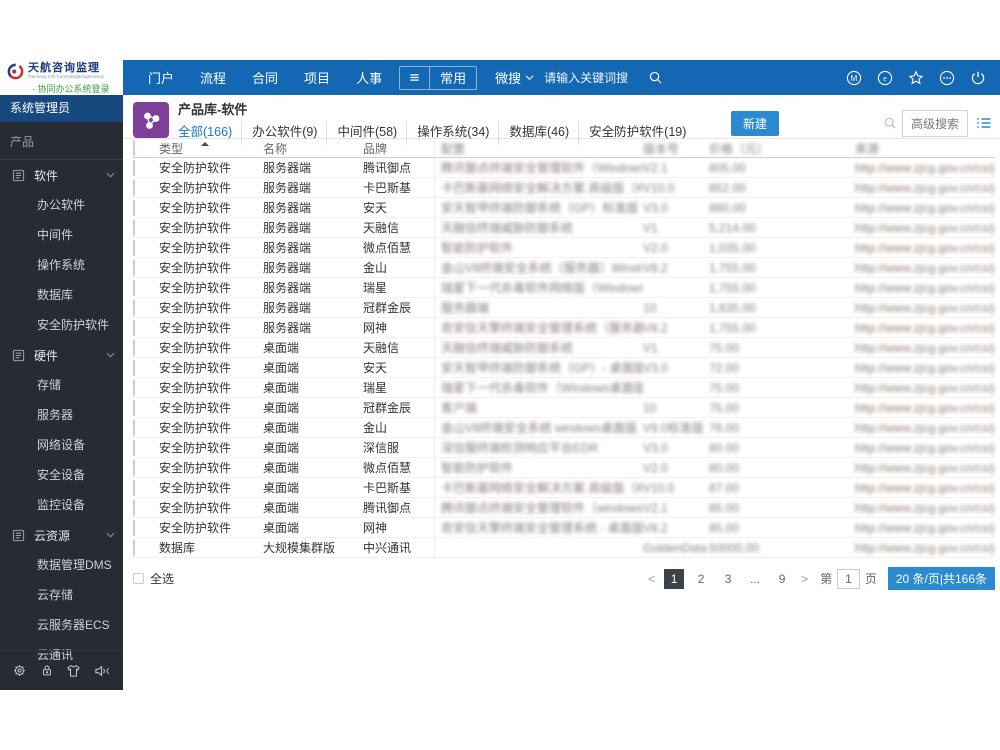 This screenshot has height=750, width=1000. Describe the element at coordinates (18, 535) in the screenshot. I see `cloud-group-icon` at that location.